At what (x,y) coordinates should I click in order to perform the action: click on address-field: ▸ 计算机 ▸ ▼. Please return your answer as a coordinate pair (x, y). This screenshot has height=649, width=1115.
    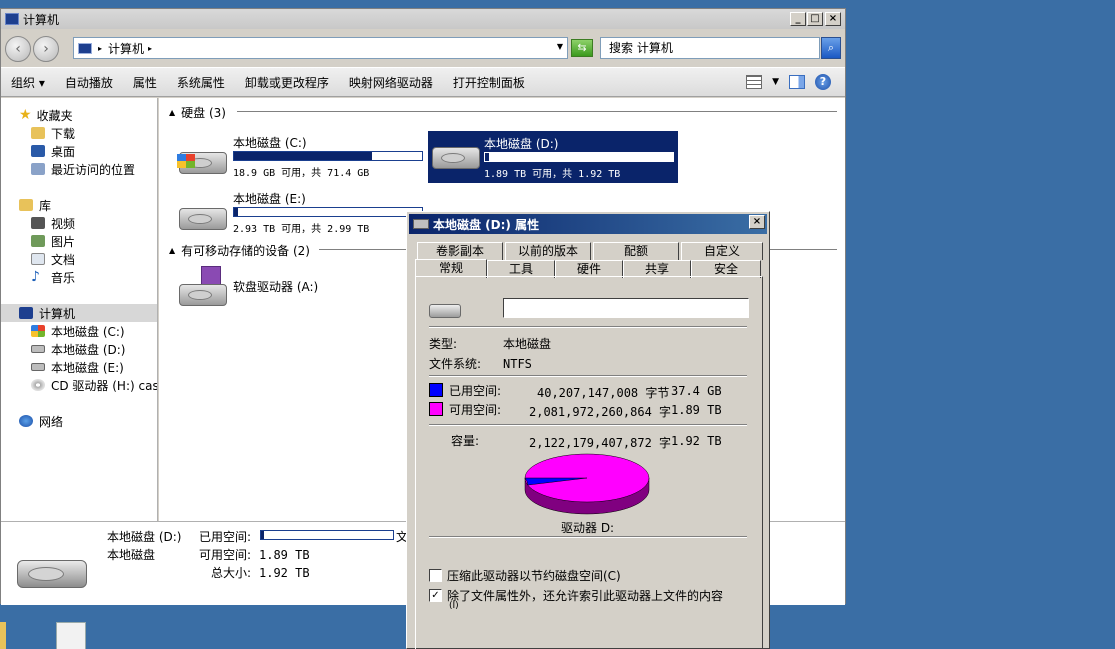
    Looking at the image, I should click on (320, 48).